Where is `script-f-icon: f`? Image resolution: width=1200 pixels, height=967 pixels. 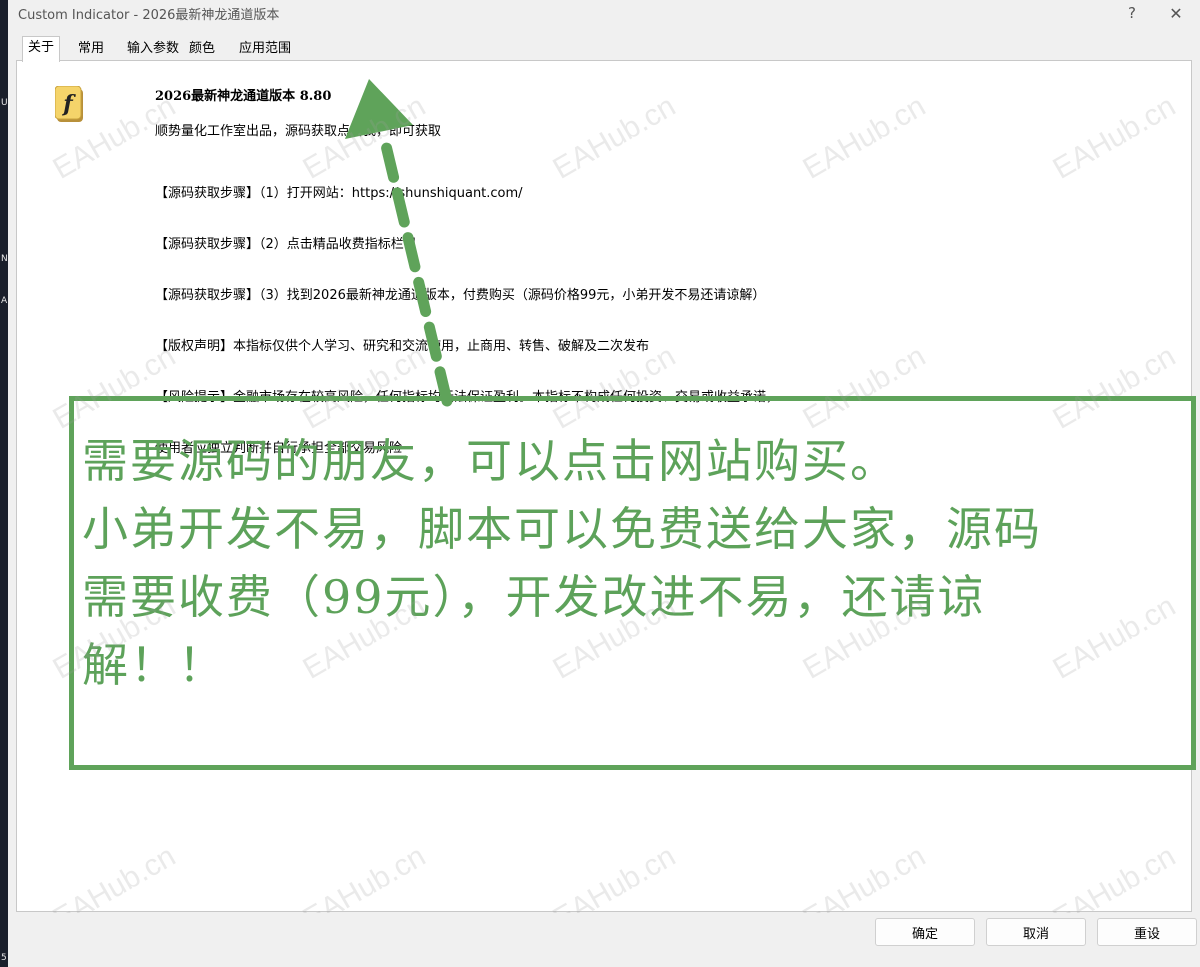 script-f-icon: f is located at coordinates (69, 104).